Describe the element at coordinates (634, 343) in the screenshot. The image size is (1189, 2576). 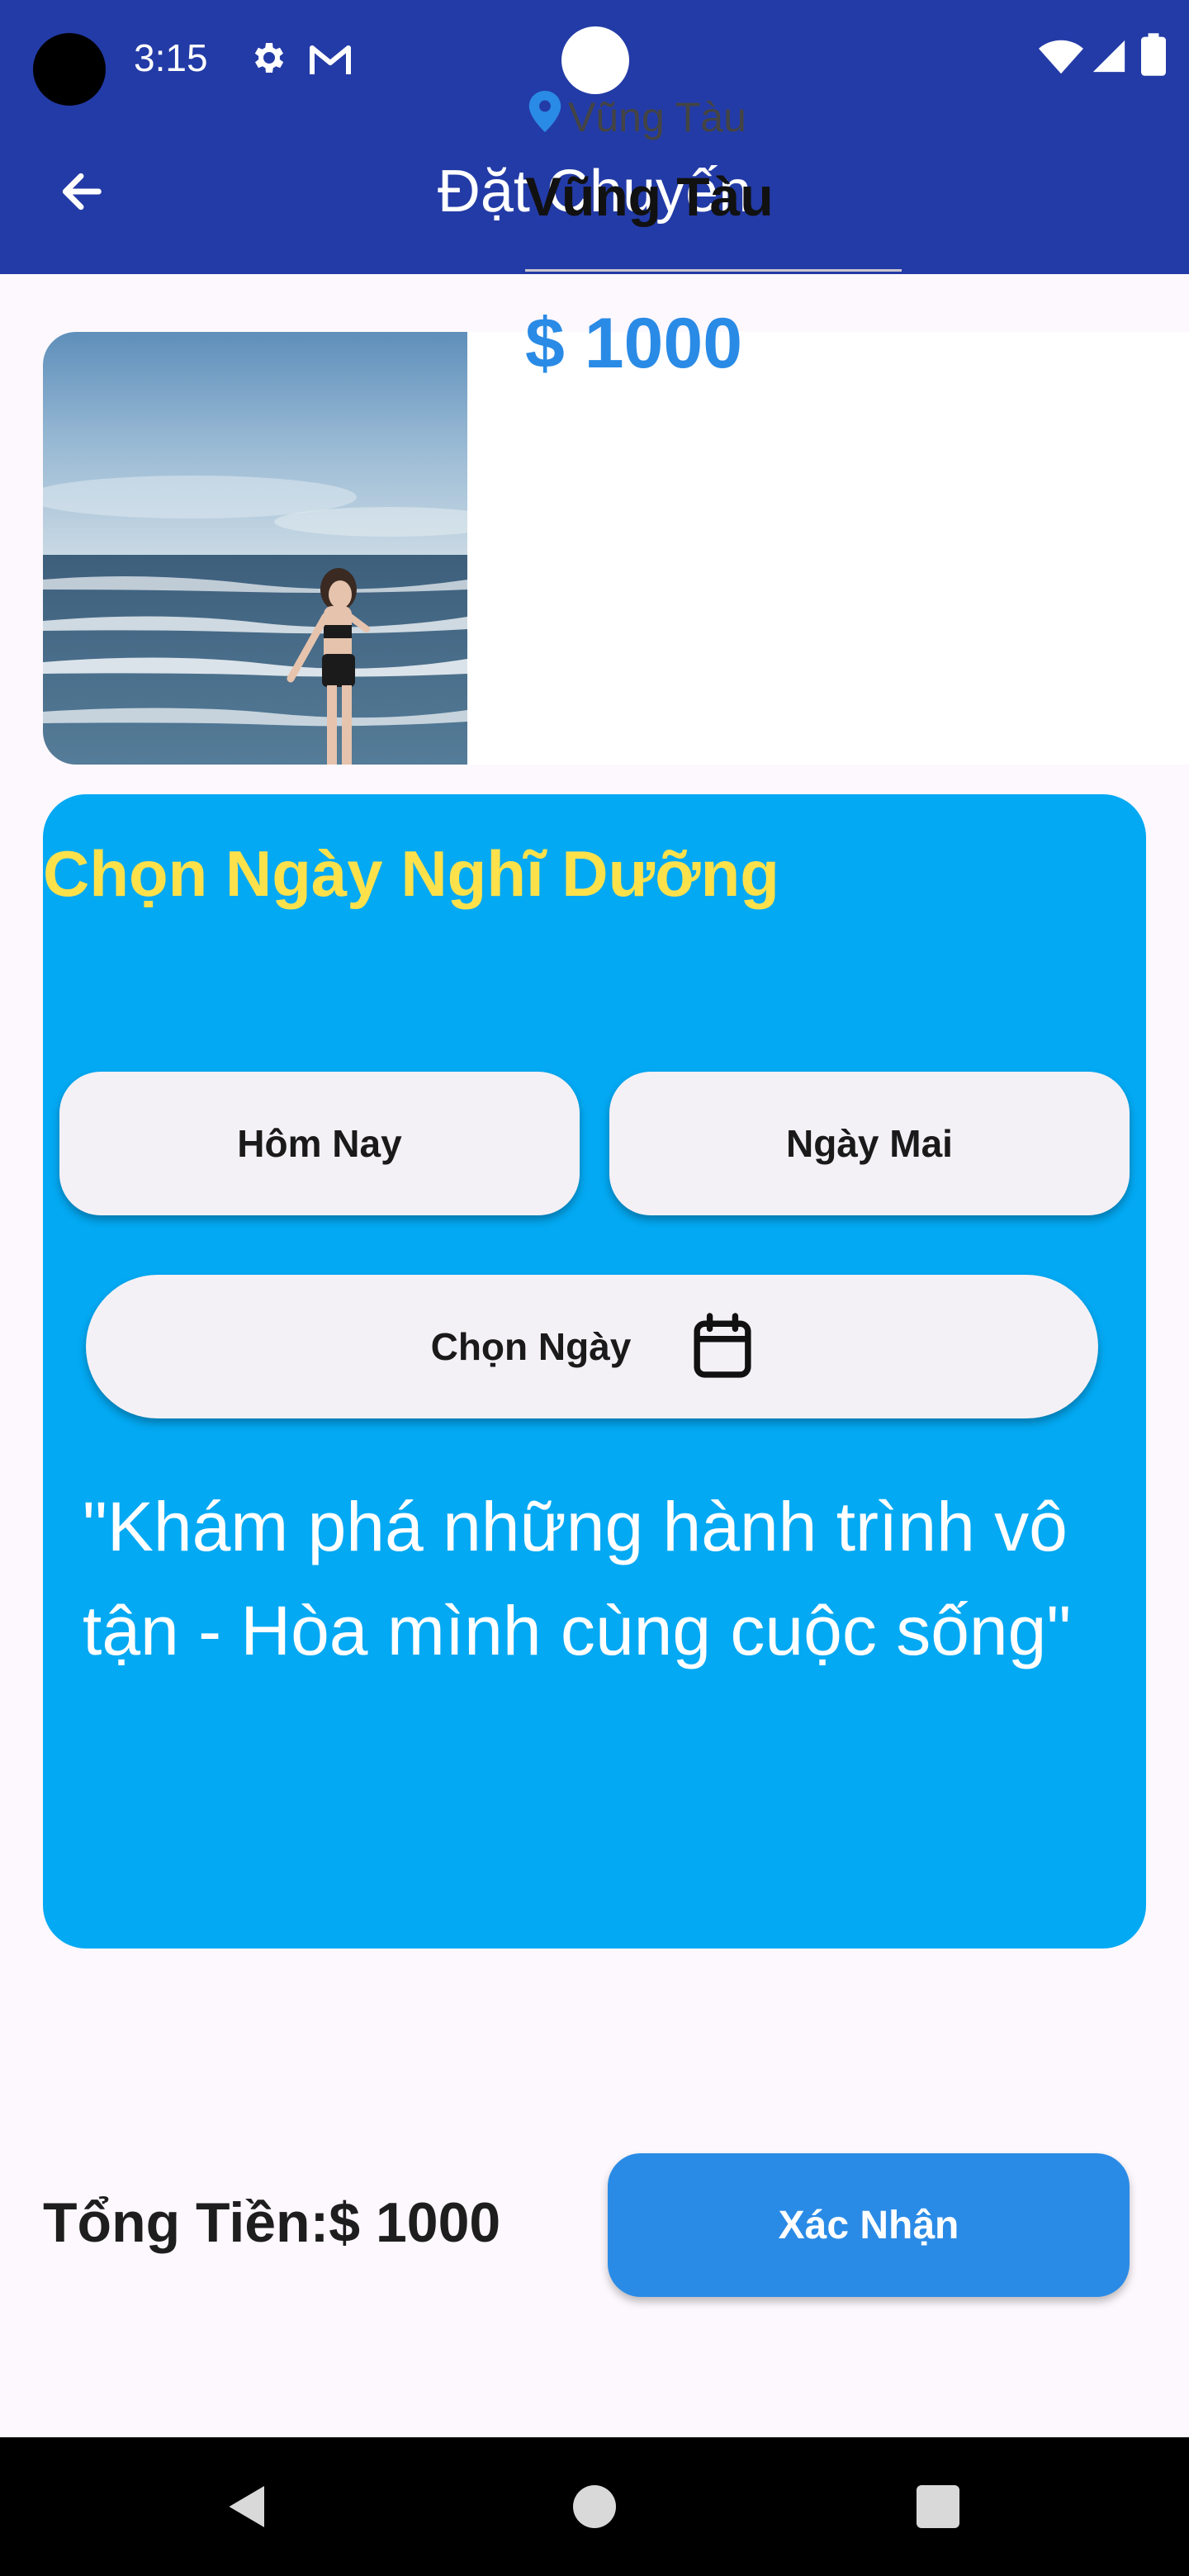
I see `price: $ 1000` at that location.